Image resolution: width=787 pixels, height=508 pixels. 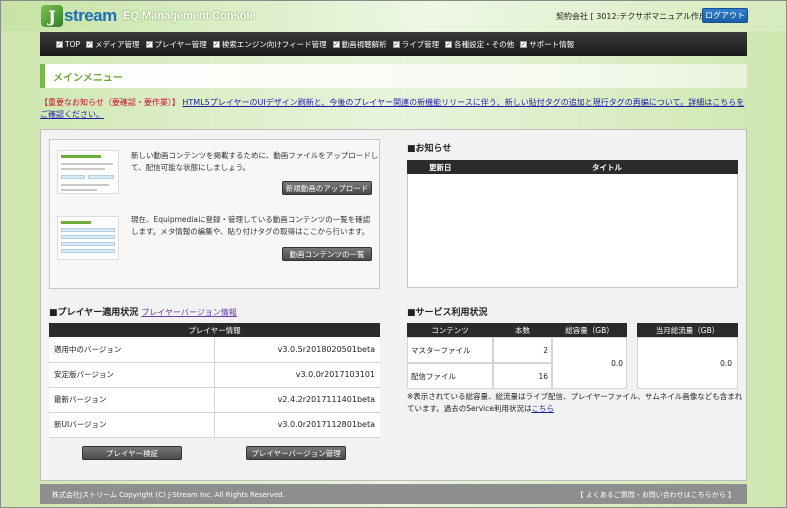 What do you see at coordinates (589, 330) in the screenshot?
I see `svc-col-total-size: 総容量（GB）` at bounding box center [589, 330].